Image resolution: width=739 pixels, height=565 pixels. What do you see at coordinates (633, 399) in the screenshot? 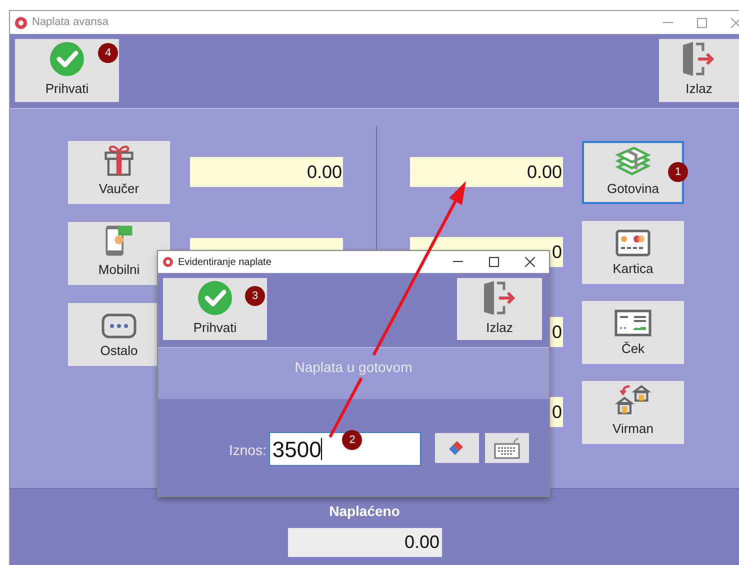
I see `banks-transfer-icon` at bounding box center [633, 399].